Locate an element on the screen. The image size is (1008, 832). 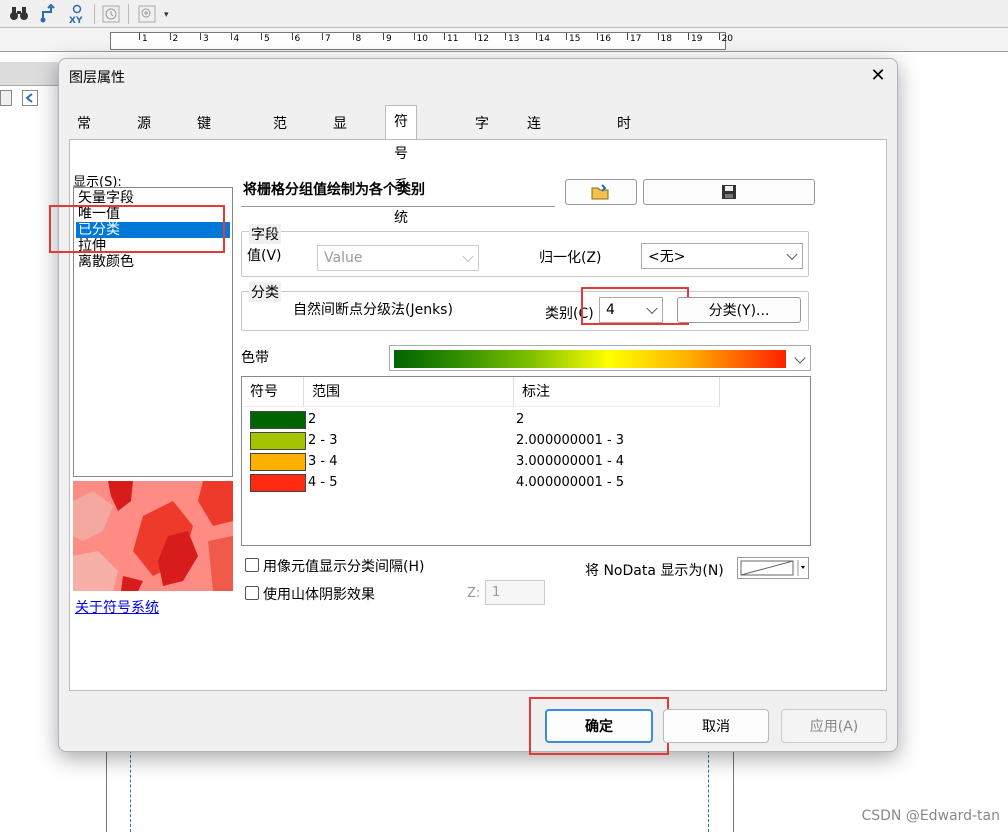
toolbar-separator is located at coordinates (94, 14).